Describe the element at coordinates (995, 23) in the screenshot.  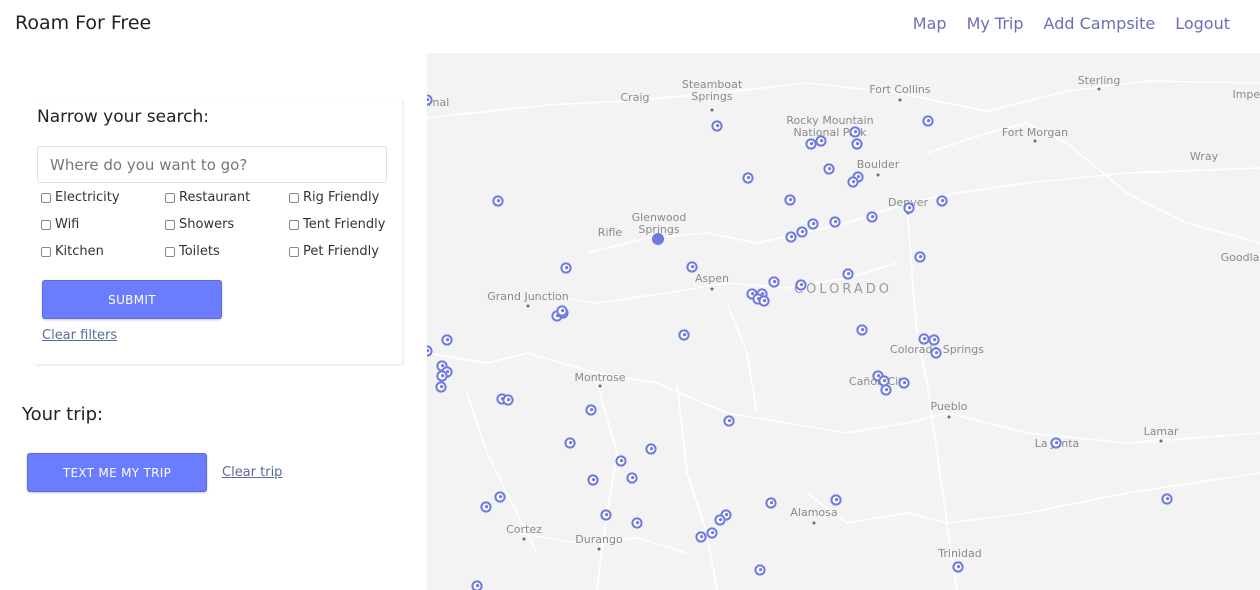
I see `nav-link-my-trip: My Trip` at that location.